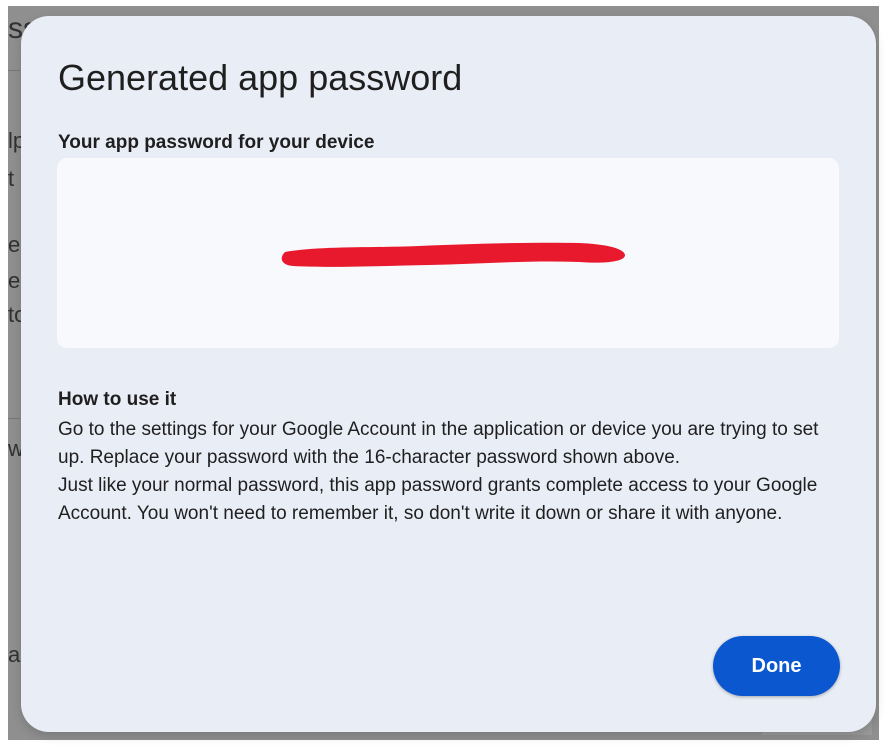 The image size is (887, 746). I want to click on redaction-mark, so click(453, 254).